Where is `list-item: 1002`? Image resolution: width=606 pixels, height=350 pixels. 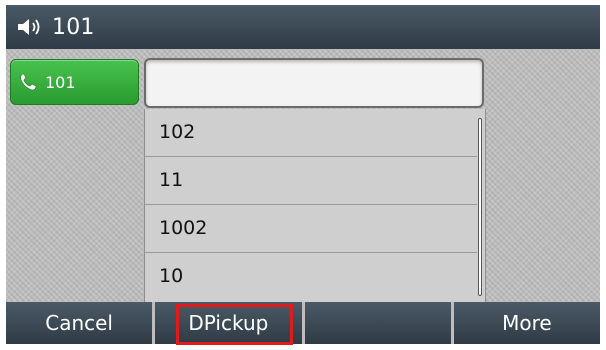
list-item: 1002 is located at coordinates (310, 228).